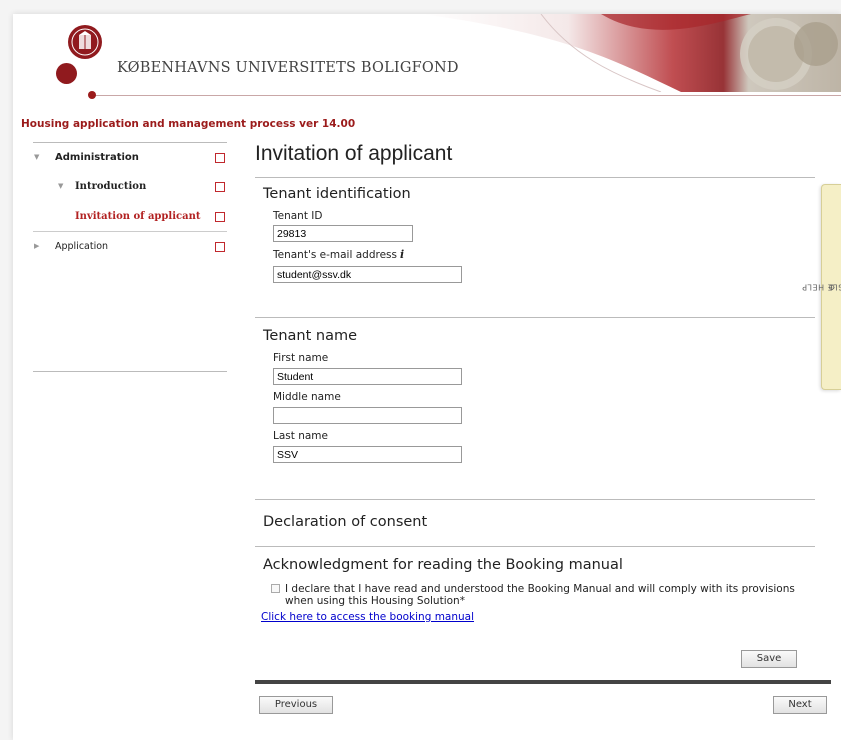 The image size is (841, 740). I want to click on first-name-input, so click(367, 376).